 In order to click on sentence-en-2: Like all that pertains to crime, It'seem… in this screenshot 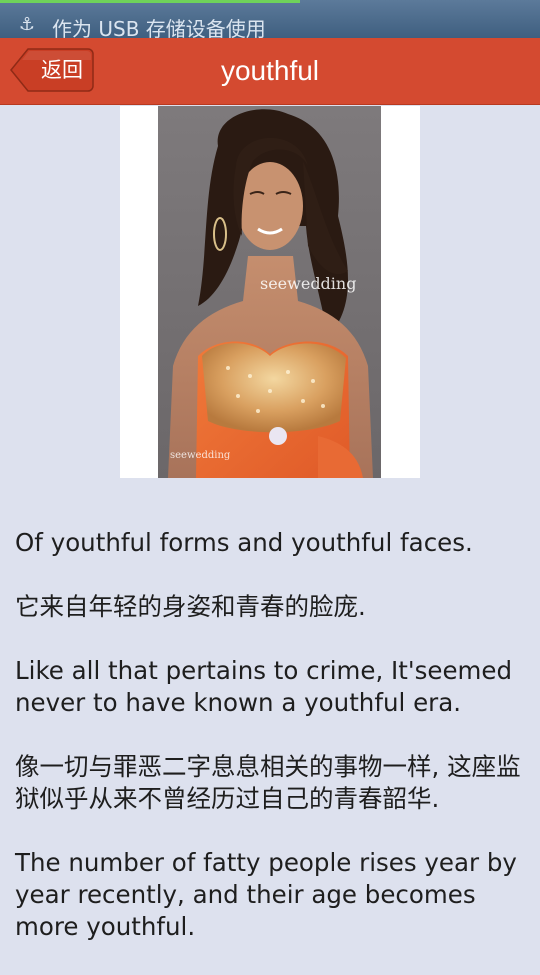, I will do `click(264, 686)`.